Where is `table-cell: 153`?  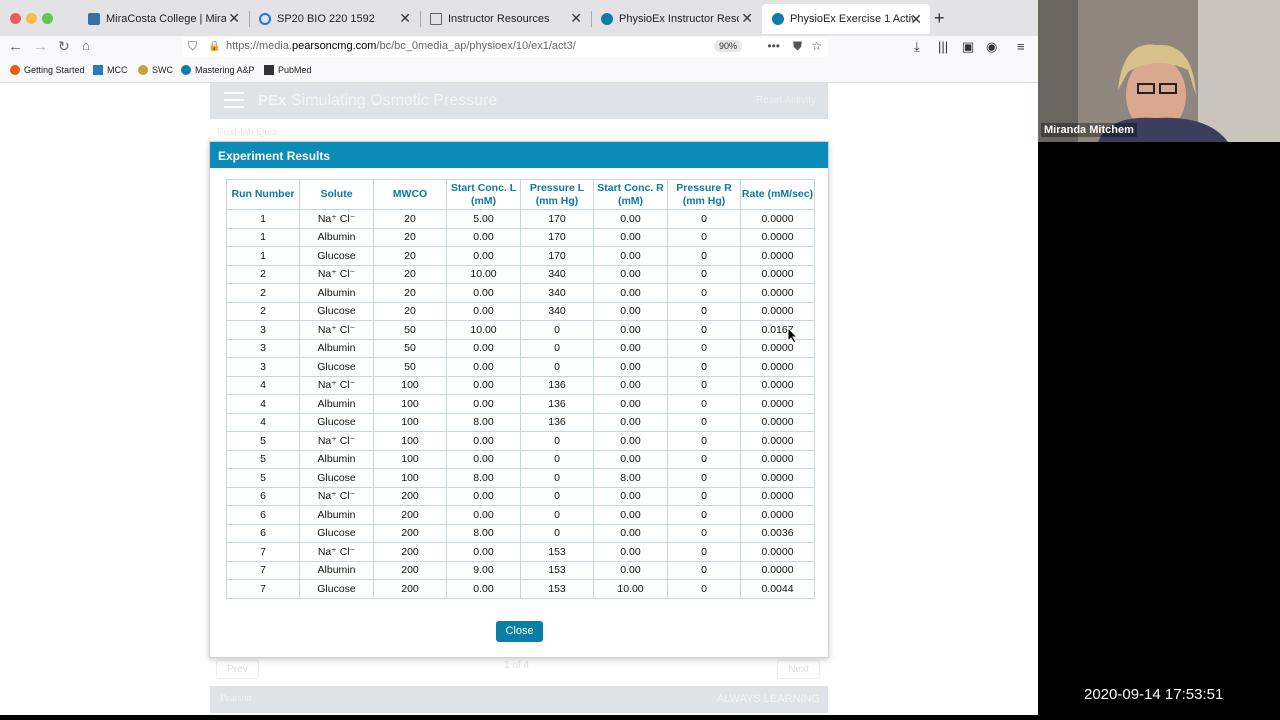
table-cell: 153 is located at coordinates (557, 589).